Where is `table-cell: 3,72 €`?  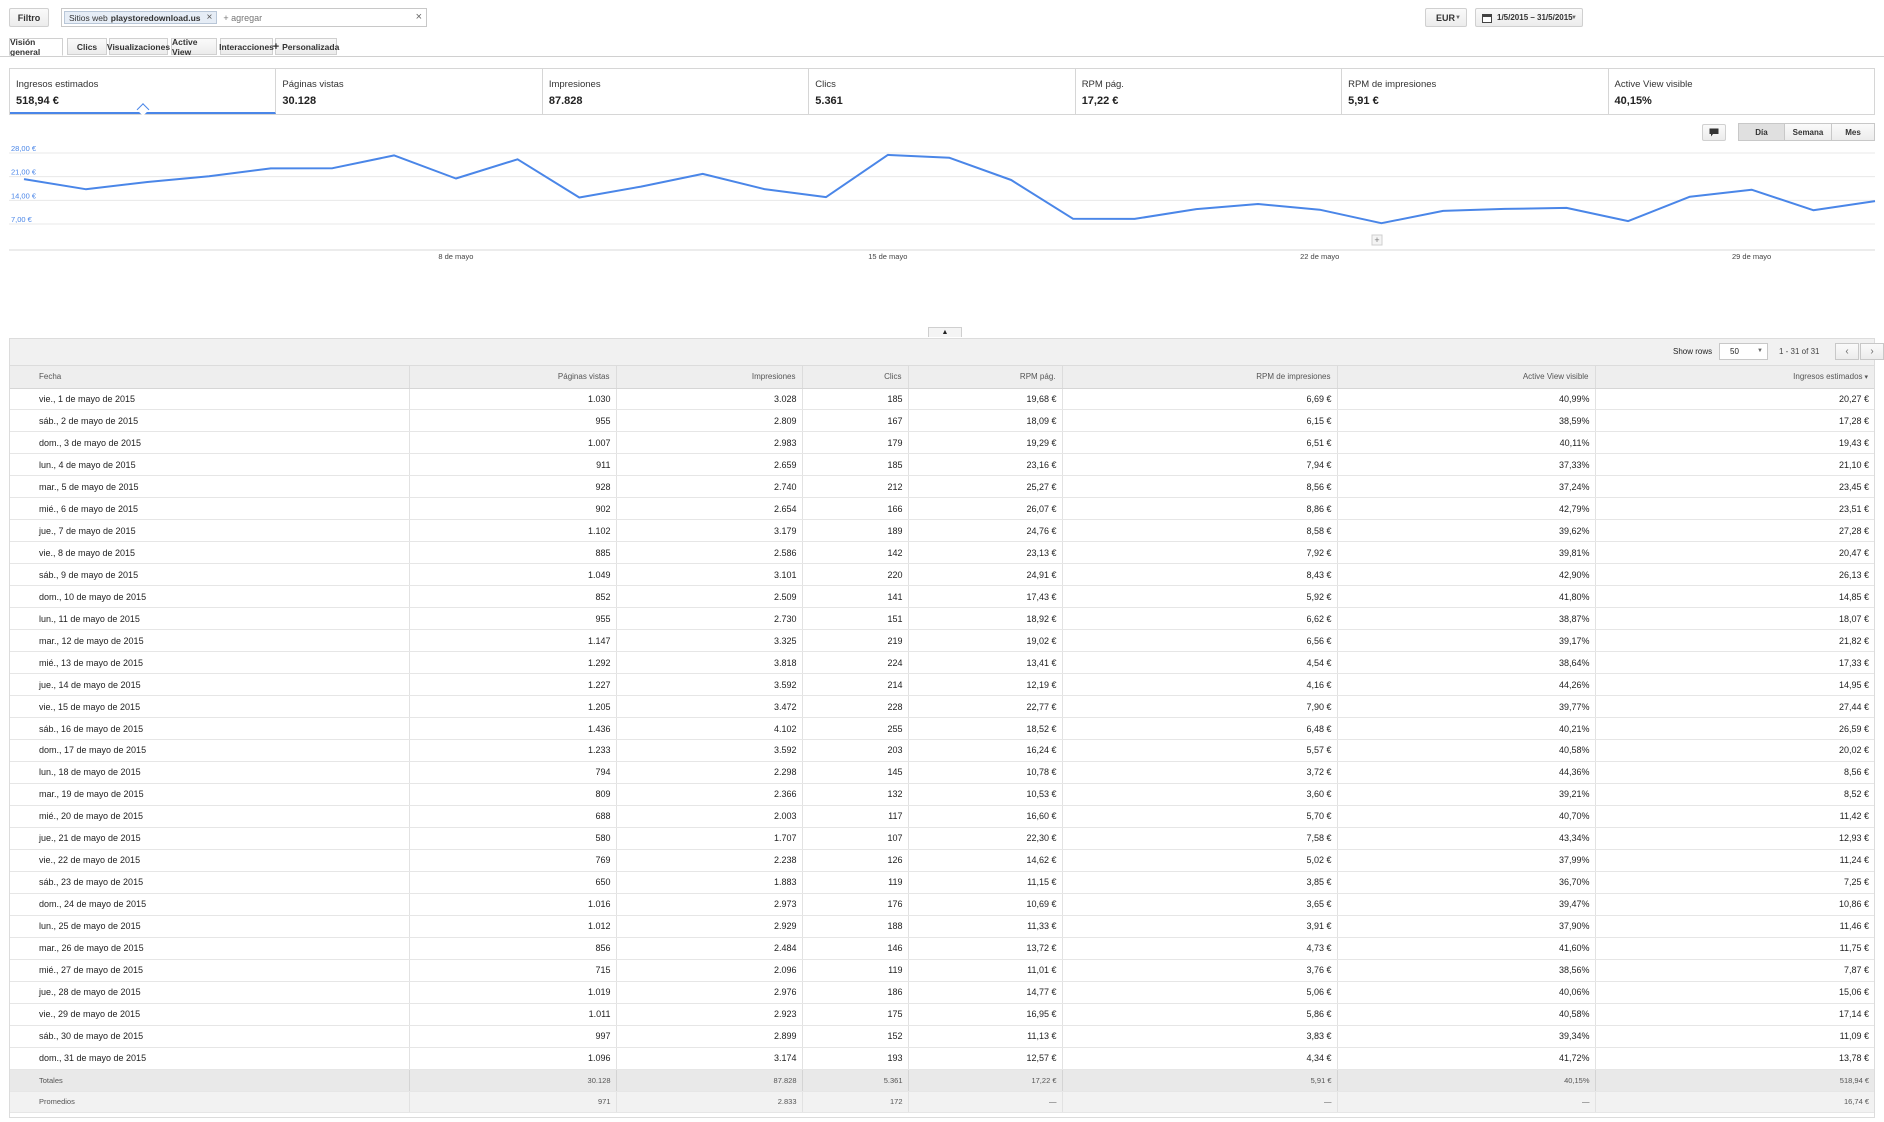 table-cell: 3,72 € is located at coordinates (1200, 772).